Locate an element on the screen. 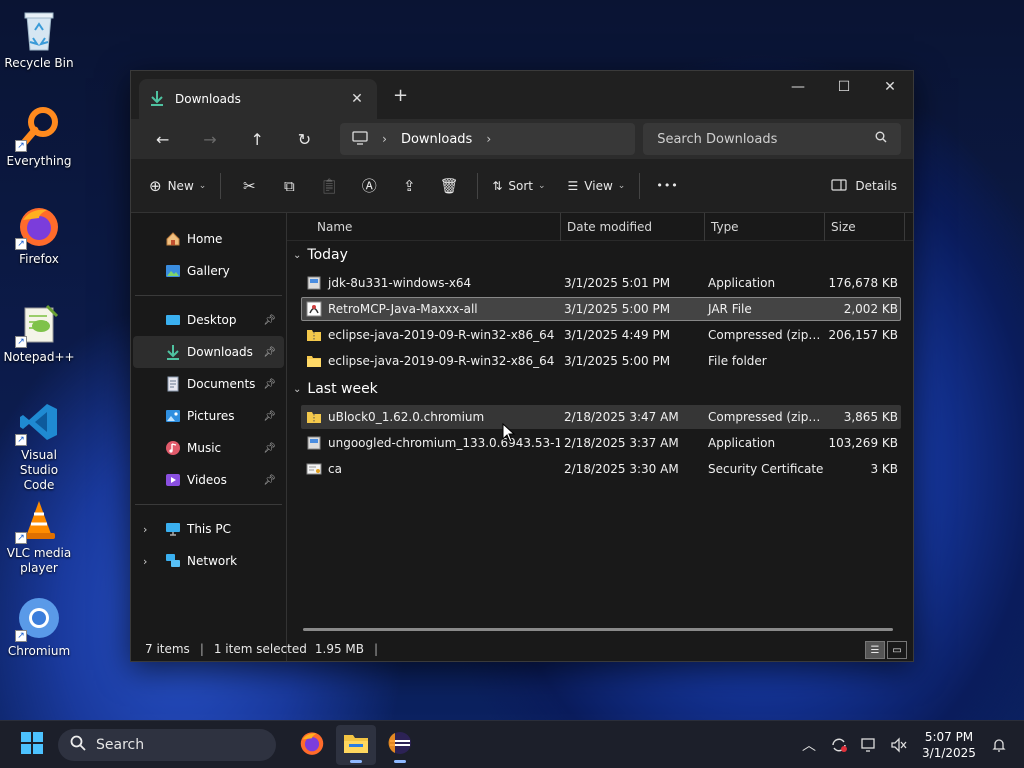 This screenshot has width=1024, height=768. jar-icon is located at coordinates (314, 309).